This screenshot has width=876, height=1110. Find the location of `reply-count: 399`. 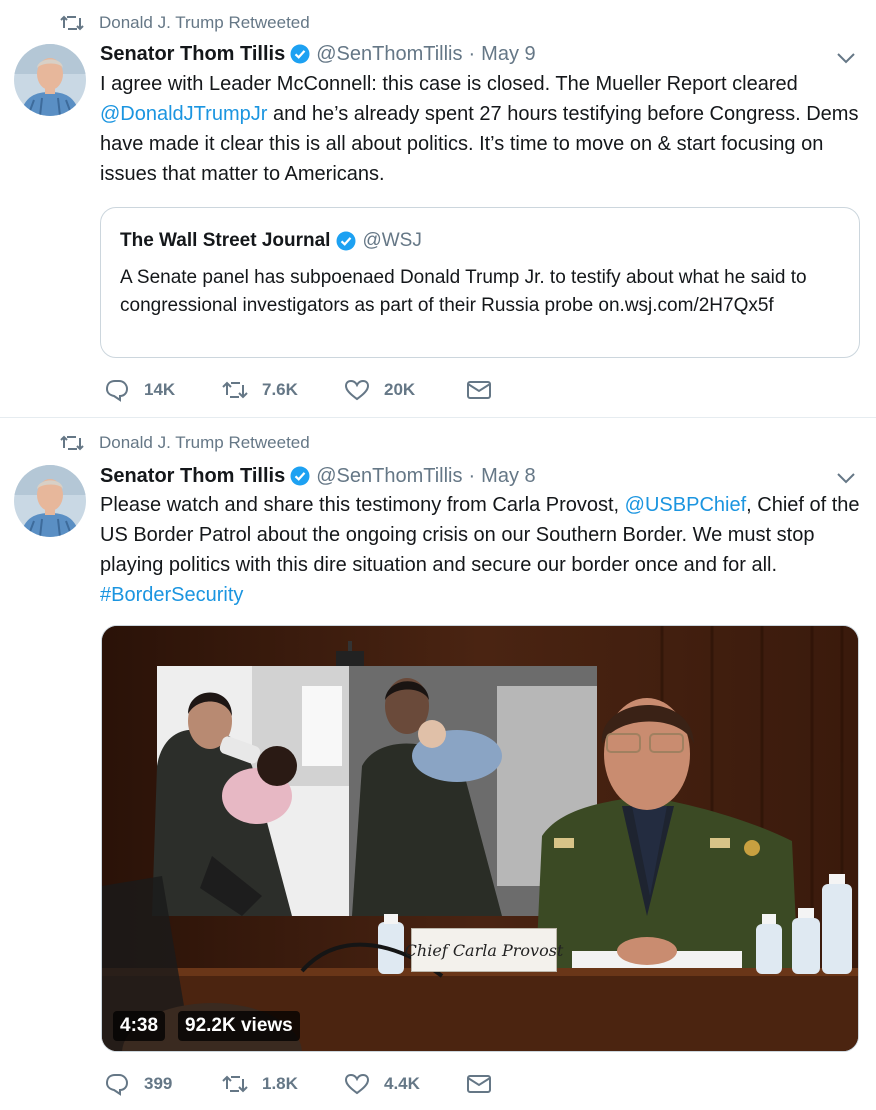

reply-count: 399 is located at coordinates (158, 1083).